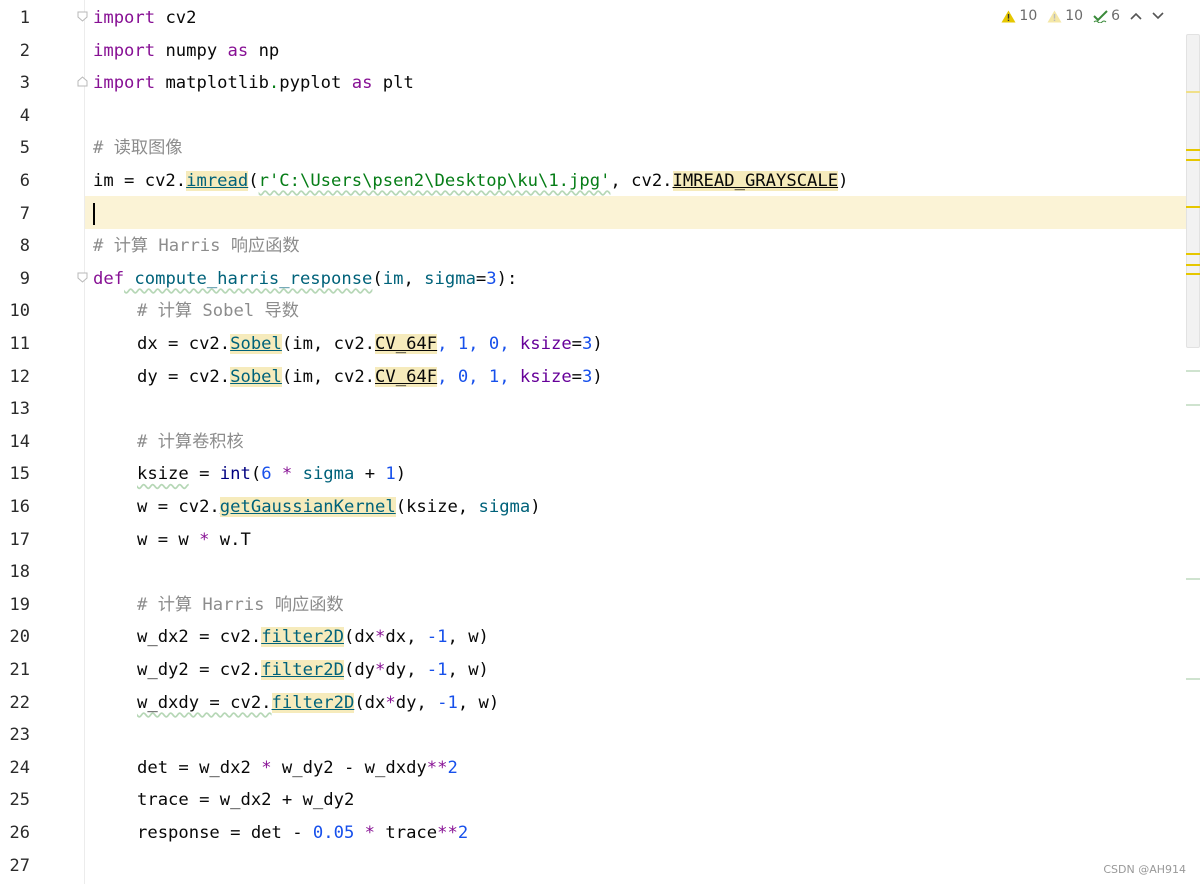 Image resolution: width=1202 pixels, height=884 pixels. Describe the element at coordinates (194, 540) in the screenshot. I see `code-line: w = w * w.T` at that location.